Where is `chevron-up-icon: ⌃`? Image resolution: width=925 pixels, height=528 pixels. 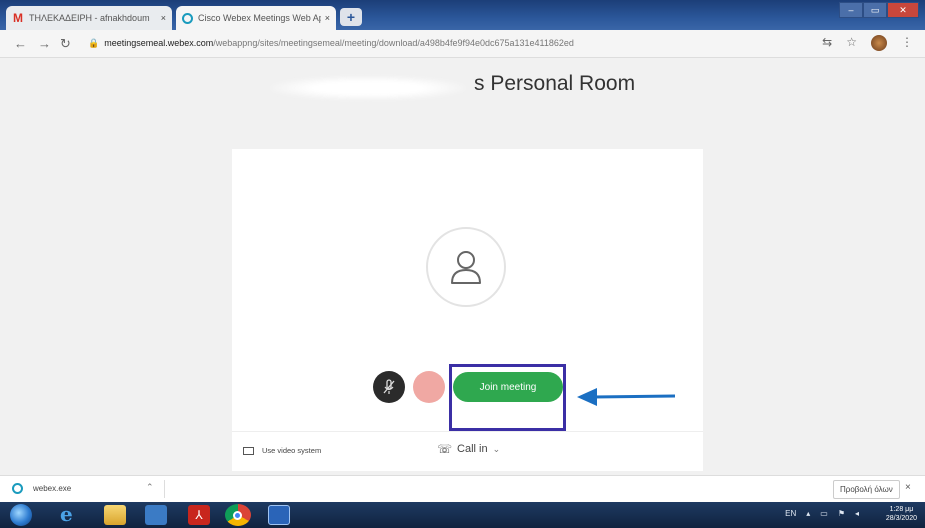
chevron-up-icon: ⌃ is located at coordinates (150, 487).